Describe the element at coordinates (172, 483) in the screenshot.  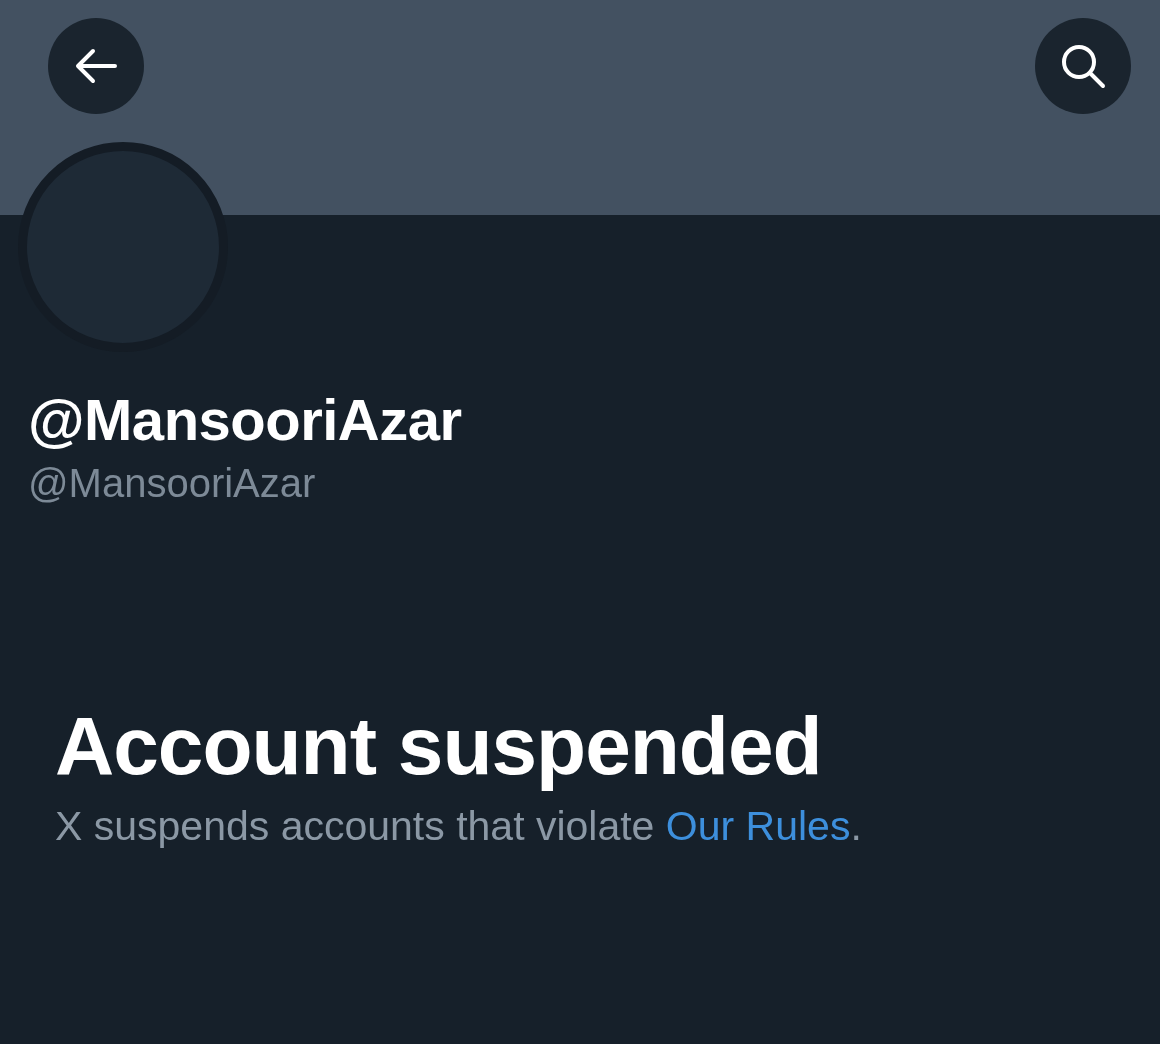
I see `user-handle: @MansooriAzar` at that location.